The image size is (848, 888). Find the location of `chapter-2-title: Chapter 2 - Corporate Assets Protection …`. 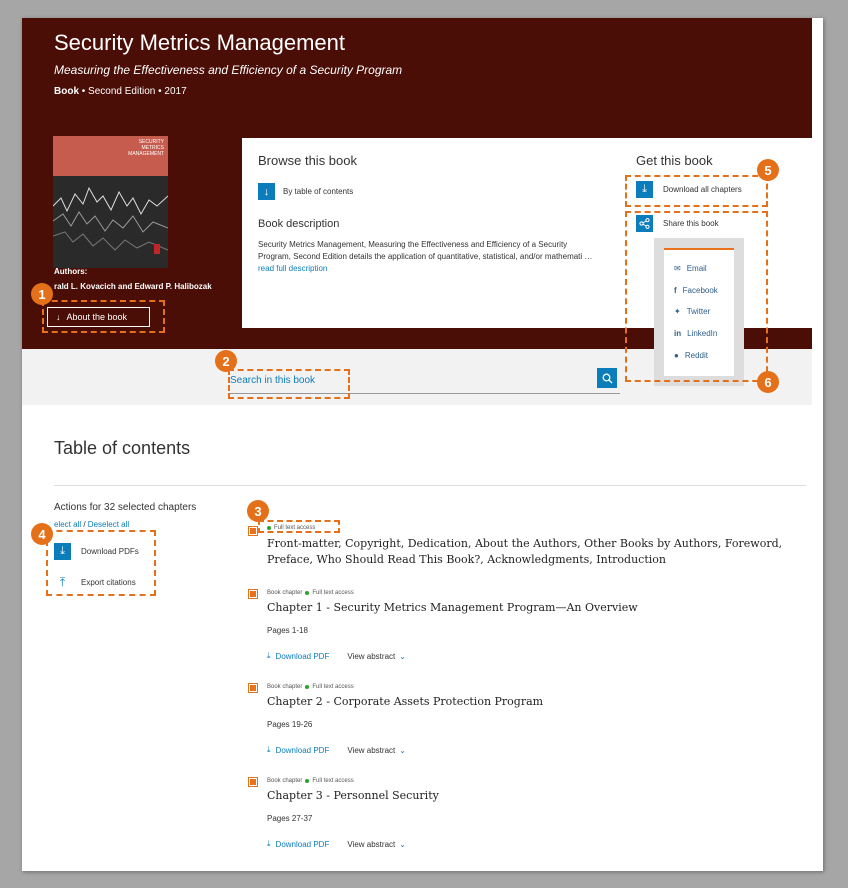

chapter-2-title: Chapter 2 - Corporate Assets Protection … is located at coordinates (405, 702).